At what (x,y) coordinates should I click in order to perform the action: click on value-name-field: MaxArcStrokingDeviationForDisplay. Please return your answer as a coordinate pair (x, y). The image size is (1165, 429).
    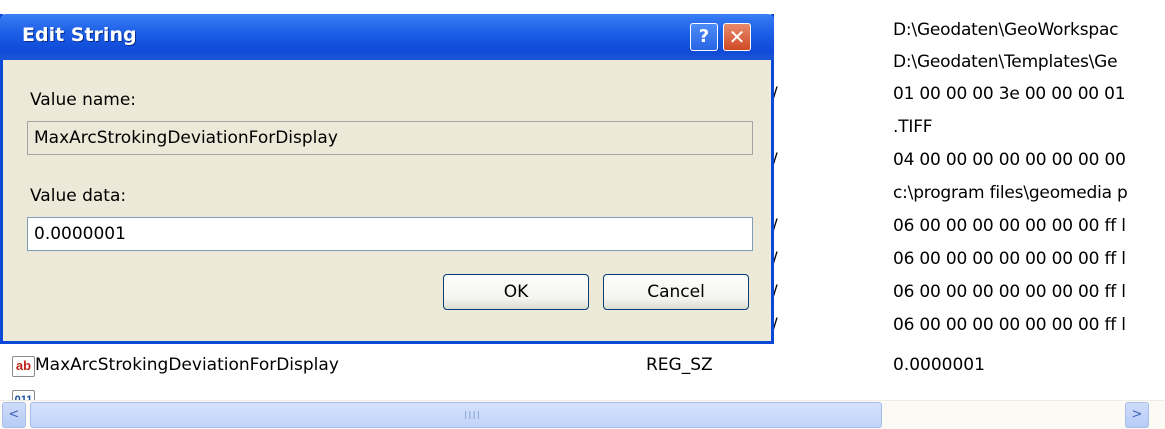
    Looking at the image, I should click on (390, 138).